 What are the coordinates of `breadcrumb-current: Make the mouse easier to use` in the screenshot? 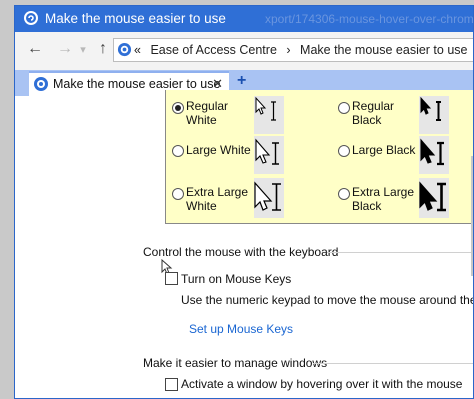 It's located at (383, 50).